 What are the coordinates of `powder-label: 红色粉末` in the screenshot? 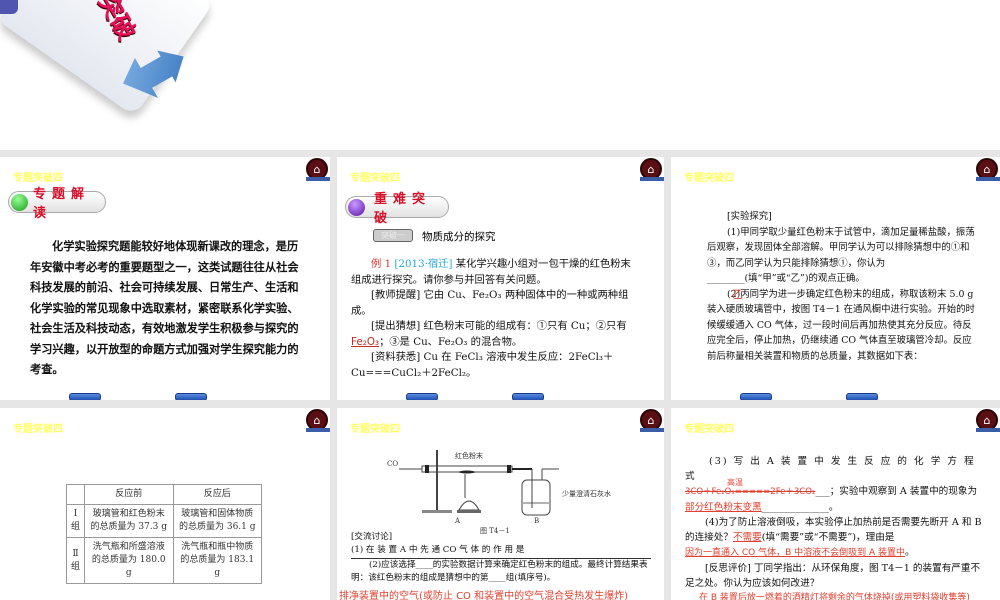 It's located at (469, 455).